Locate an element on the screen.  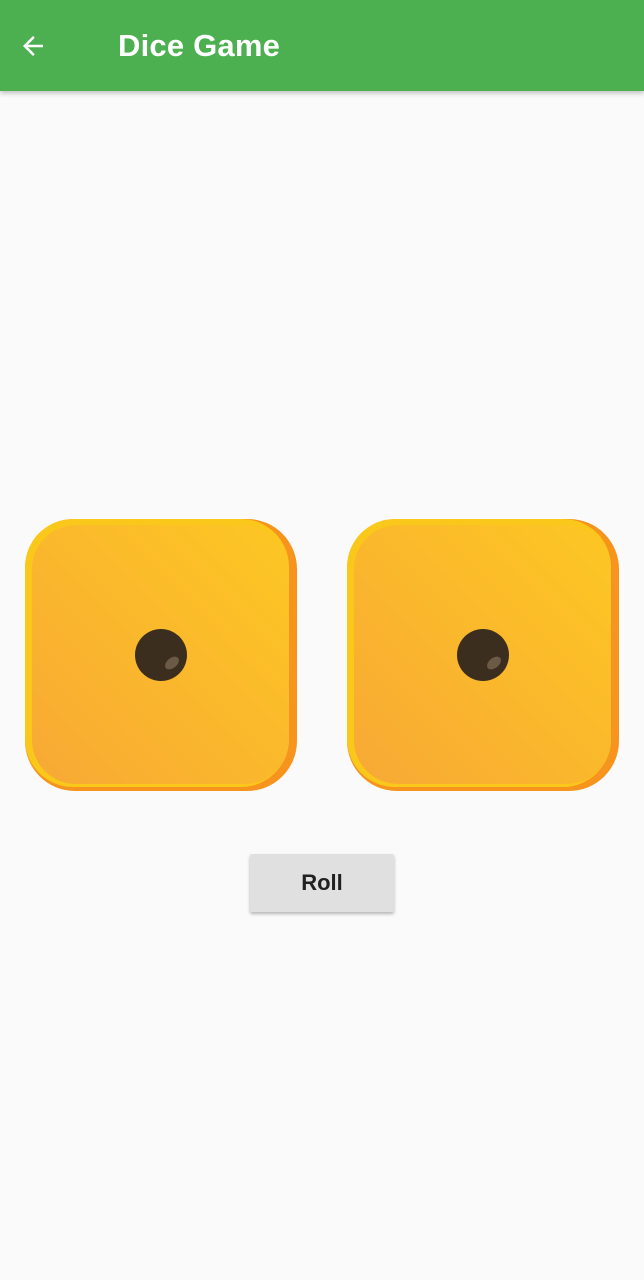
die-left is located at coordinates (161, 655).